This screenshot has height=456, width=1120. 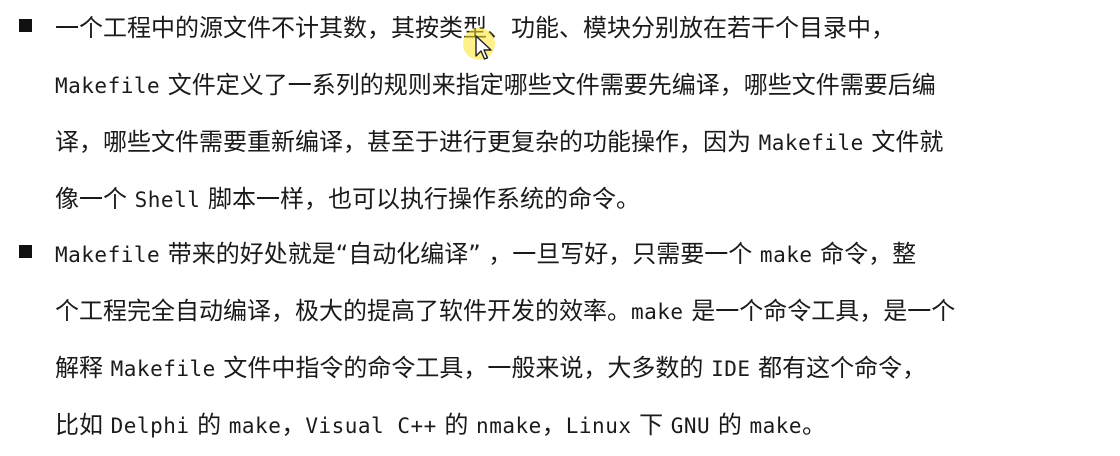 What do you see at coordinates (819, 311) in the screenshot?
I see `text-run: 是一个命令工具，是一个` at bounding box center [819, 311].